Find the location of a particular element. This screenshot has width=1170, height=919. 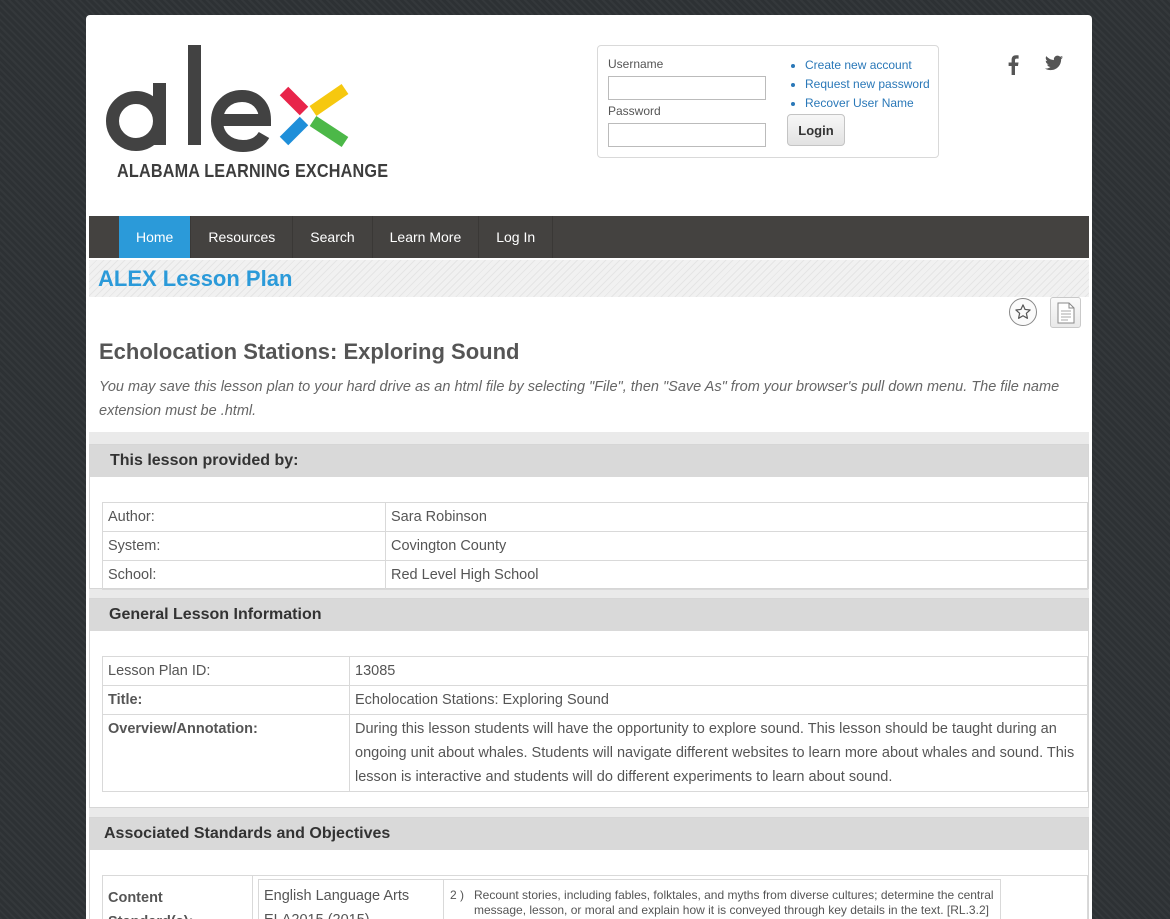

lesson-id-label: Lesson Plan ID: is located at coordinates (226, 671).